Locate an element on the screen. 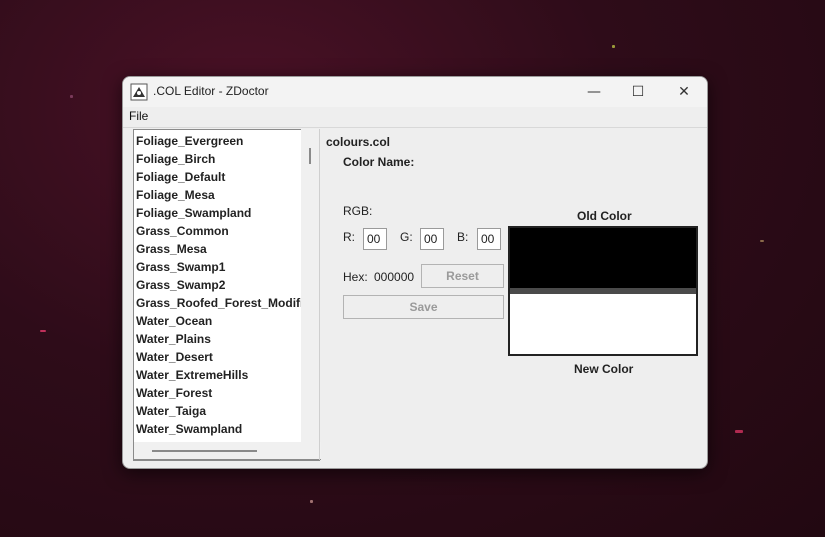 The height and width of the screenshot is (537, 825). list-item: Water_Ocean is located at coordinates (227, 321).